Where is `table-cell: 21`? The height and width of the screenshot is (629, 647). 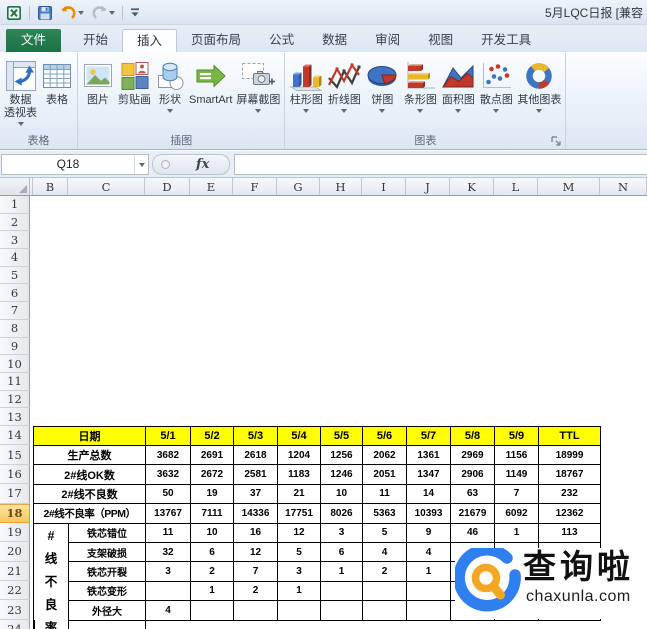 table-cell: 21 is located at coordinates (299, 494).